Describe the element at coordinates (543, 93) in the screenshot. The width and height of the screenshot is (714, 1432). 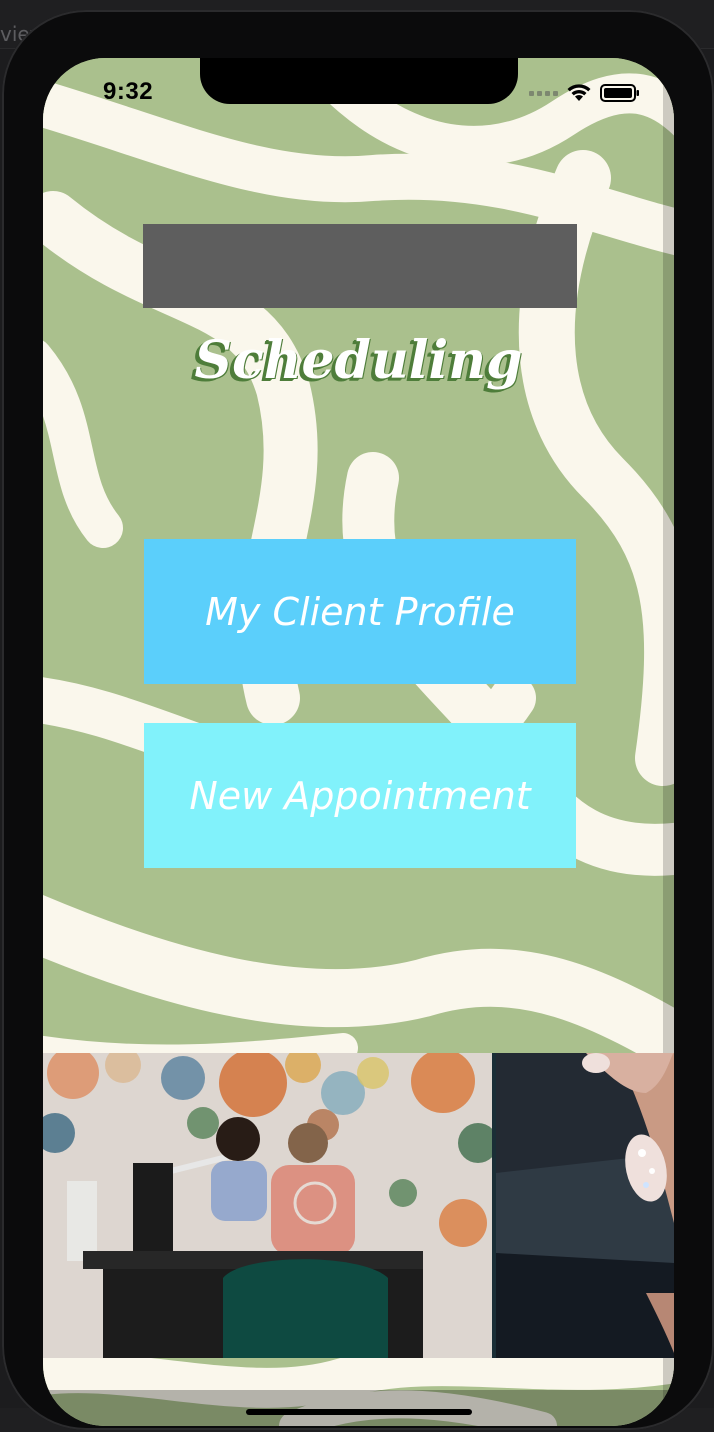
I see `signal-icon` at that location.